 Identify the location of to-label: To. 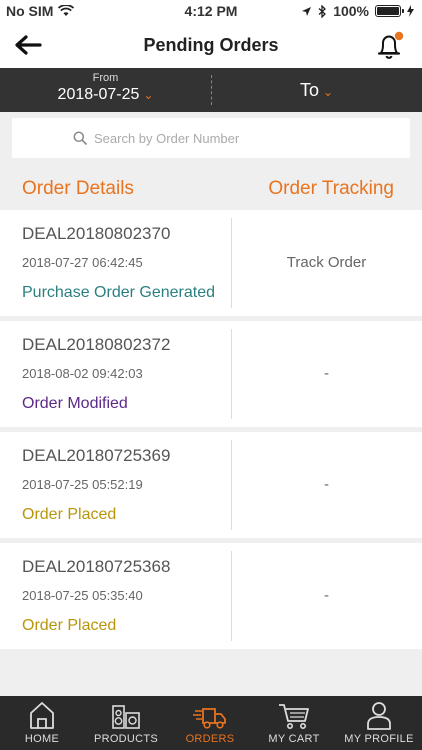
(309, 90).